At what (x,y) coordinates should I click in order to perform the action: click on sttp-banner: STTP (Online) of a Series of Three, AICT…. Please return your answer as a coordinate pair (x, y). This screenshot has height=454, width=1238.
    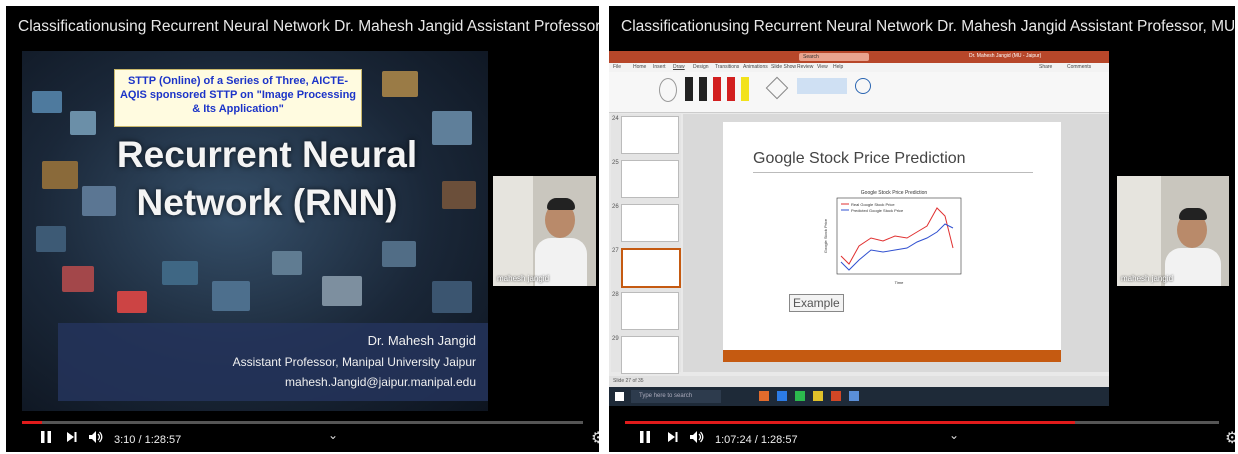
    Looking at the image, I should click on (238, 98).